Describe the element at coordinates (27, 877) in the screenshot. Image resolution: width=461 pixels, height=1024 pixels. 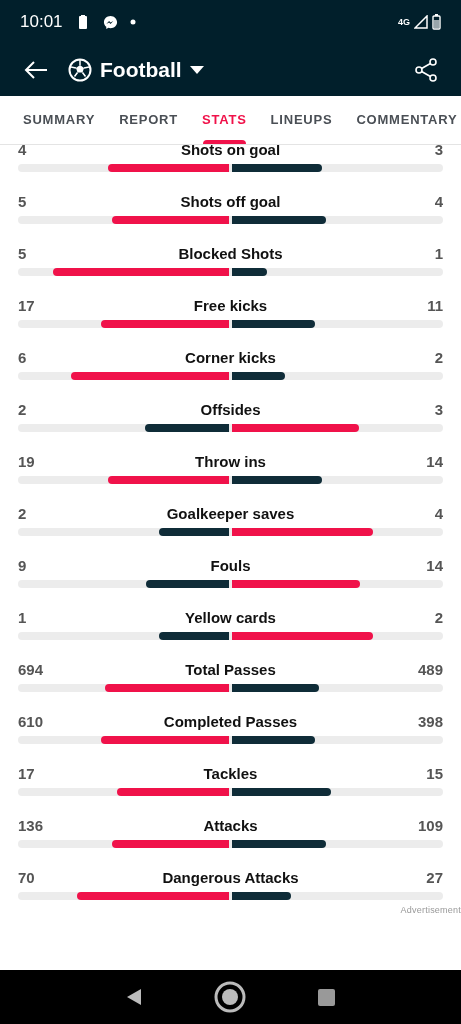
I see `home-value: 70` at that location.